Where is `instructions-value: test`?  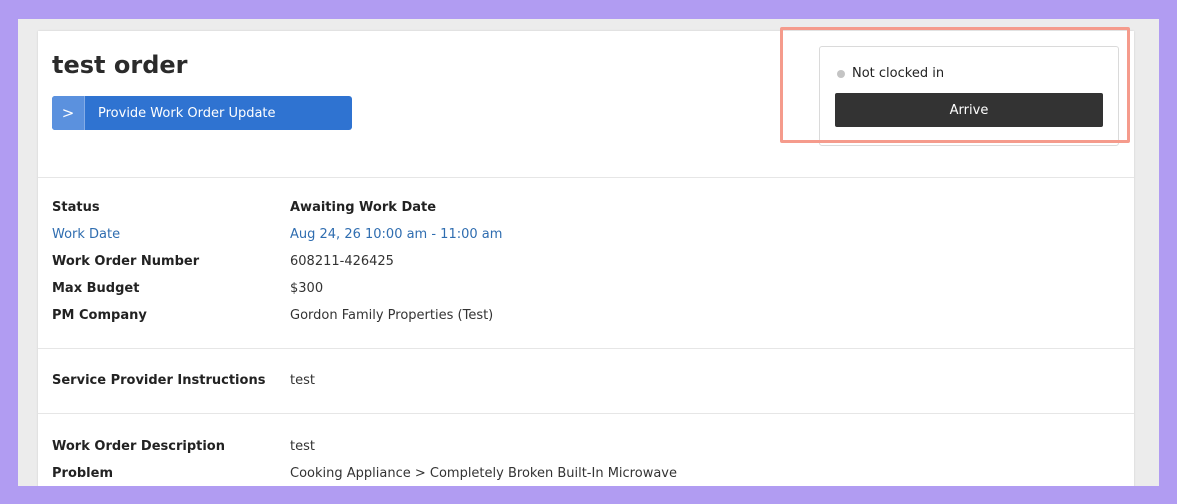
instructions-value: test is located at coordinates (302, 380).